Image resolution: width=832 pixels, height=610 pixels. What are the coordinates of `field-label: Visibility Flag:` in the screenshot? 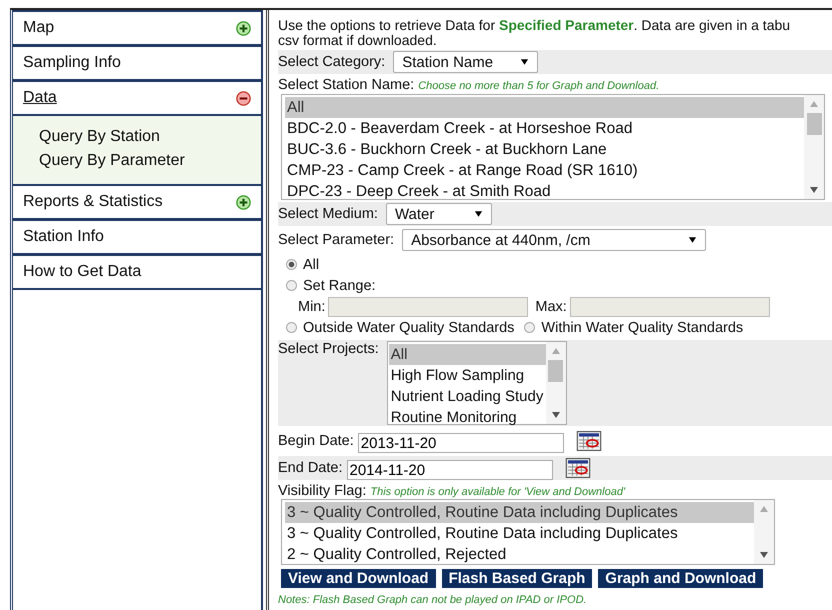 It's located at (322, 491).